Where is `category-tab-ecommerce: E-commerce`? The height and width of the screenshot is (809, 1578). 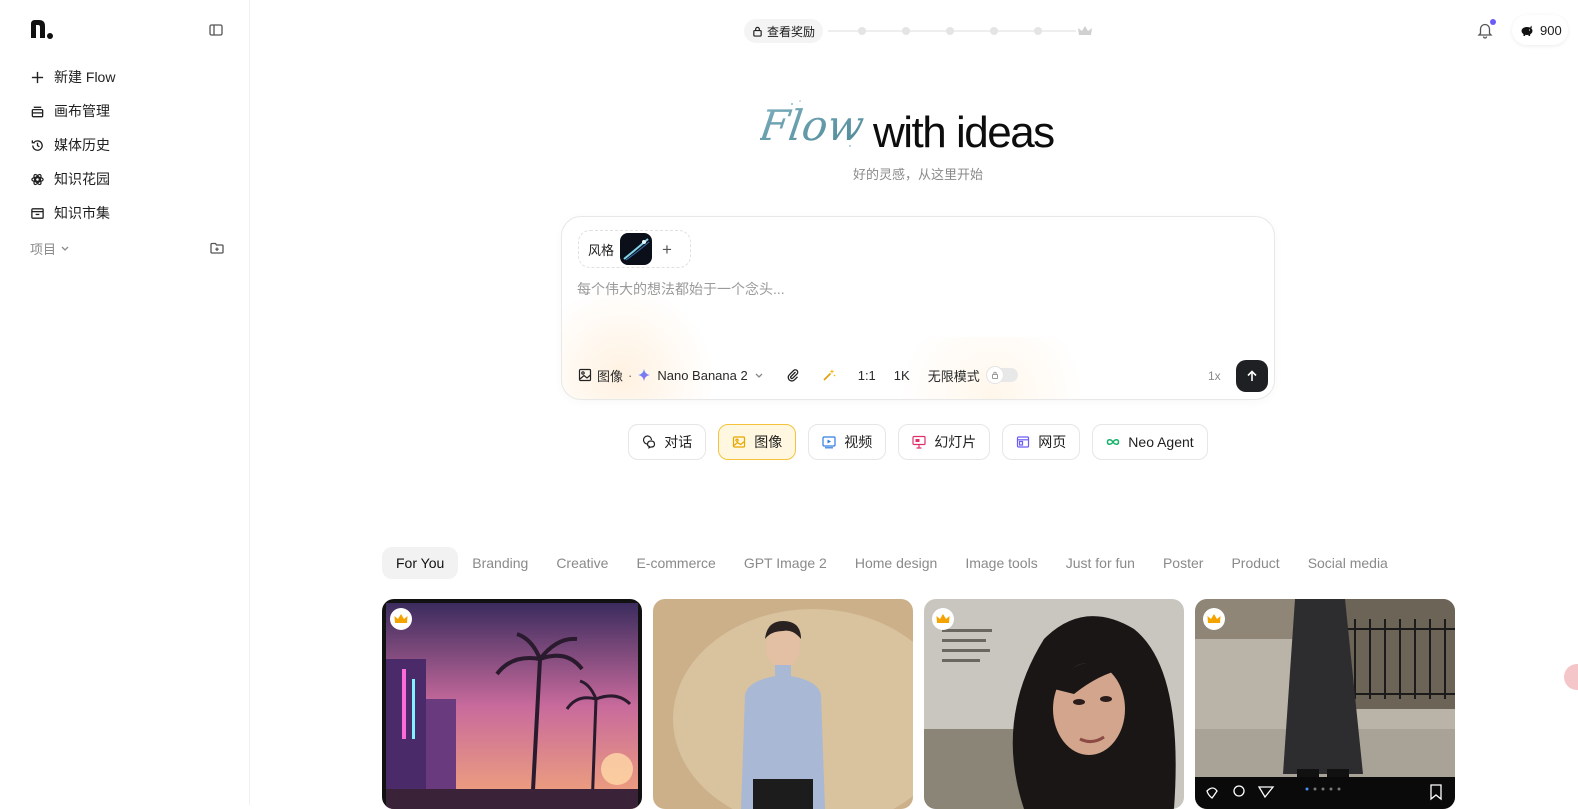 category-tab-ecommerce: E-commerce is located at coordinates (675, 563).